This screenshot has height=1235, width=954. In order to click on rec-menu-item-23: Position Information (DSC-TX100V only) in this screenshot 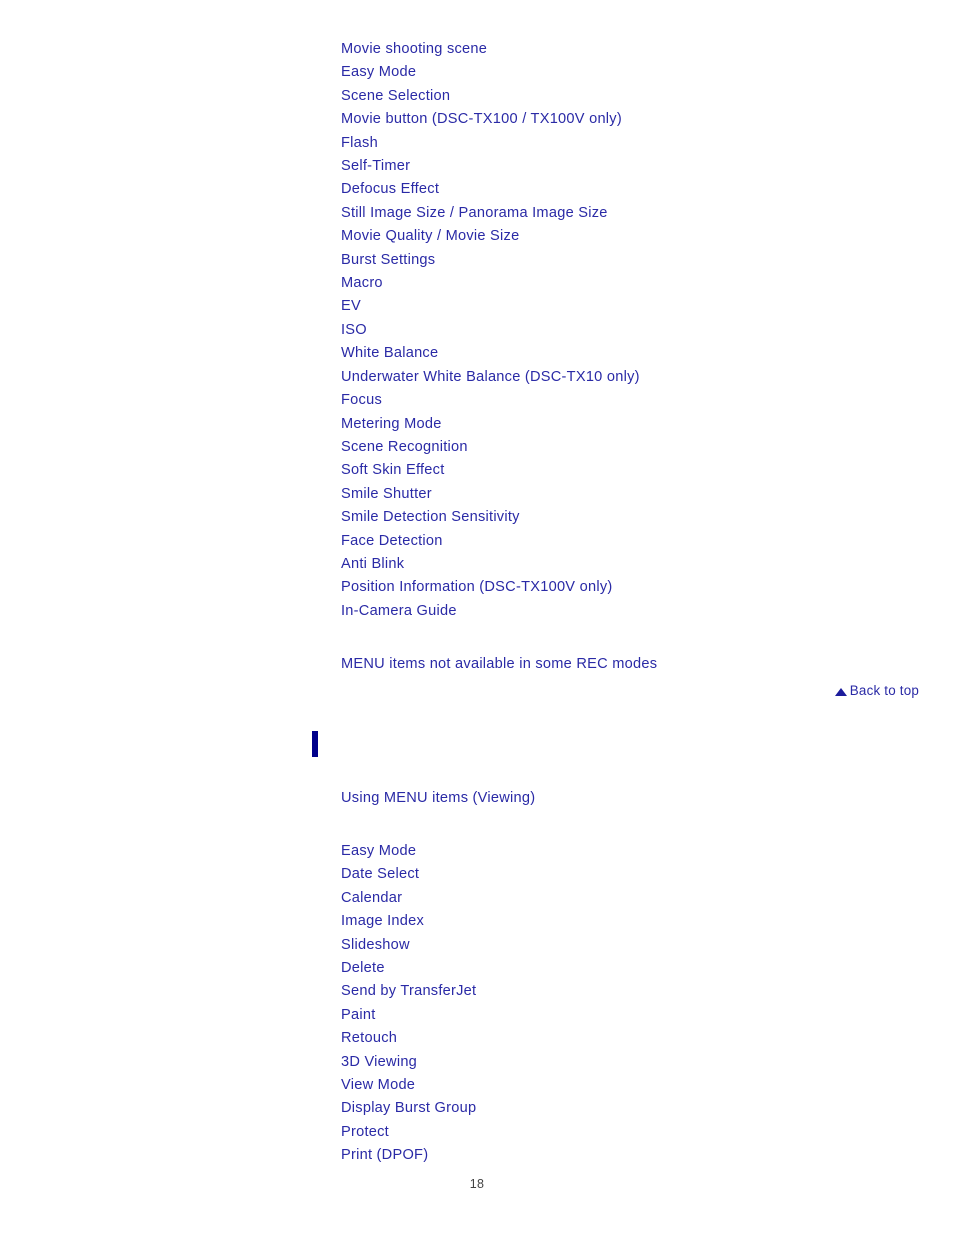, I will do `click(490, 587)`.